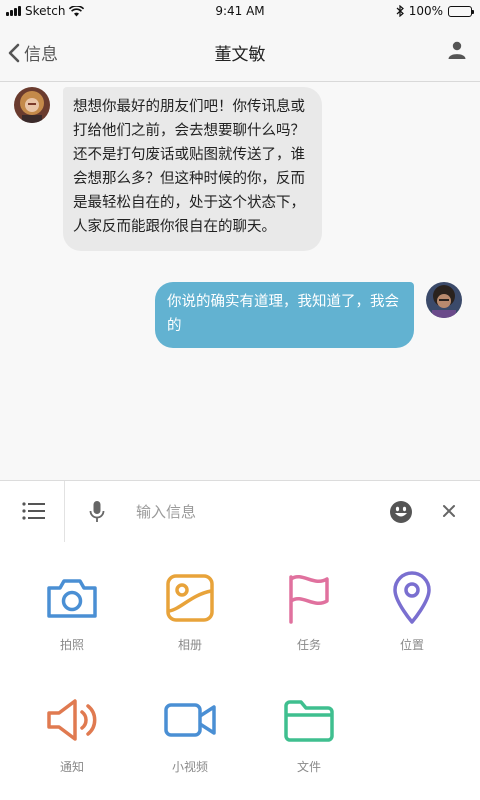 The width and height of the screenshot is (480, 800). What do you see at coordinates (425, 11) in the screenshot?
I see `battery-percent: 100%` at bounding box center [425, 11].